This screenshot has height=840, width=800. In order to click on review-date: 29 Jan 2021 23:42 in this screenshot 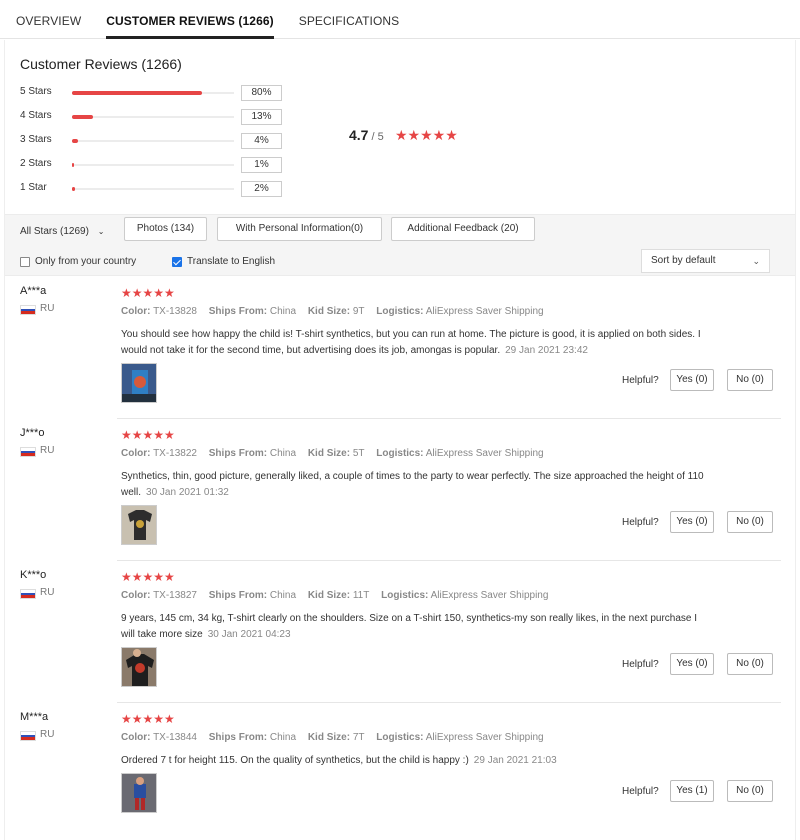, I will do `click(546, 350)`.